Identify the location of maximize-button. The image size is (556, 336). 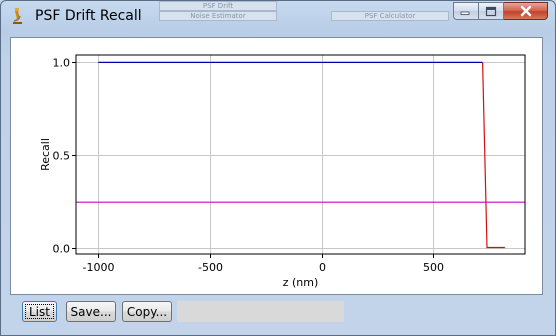
(491, 11).